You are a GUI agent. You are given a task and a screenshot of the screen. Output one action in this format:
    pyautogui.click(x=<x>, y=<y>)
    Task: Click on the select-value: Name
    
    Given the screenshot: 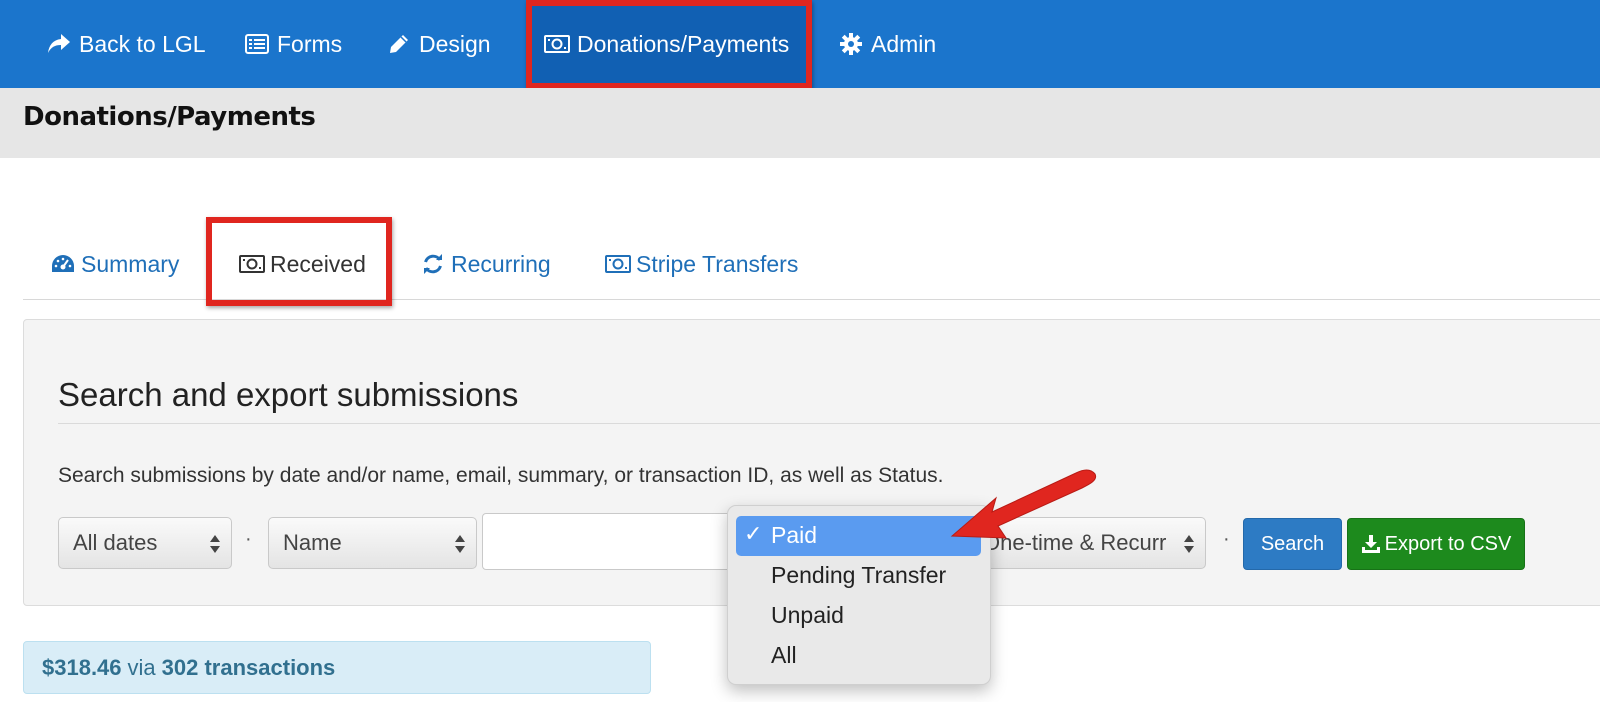 What is the action you would take?
    pyautogui.click(x=312, y=542)
    